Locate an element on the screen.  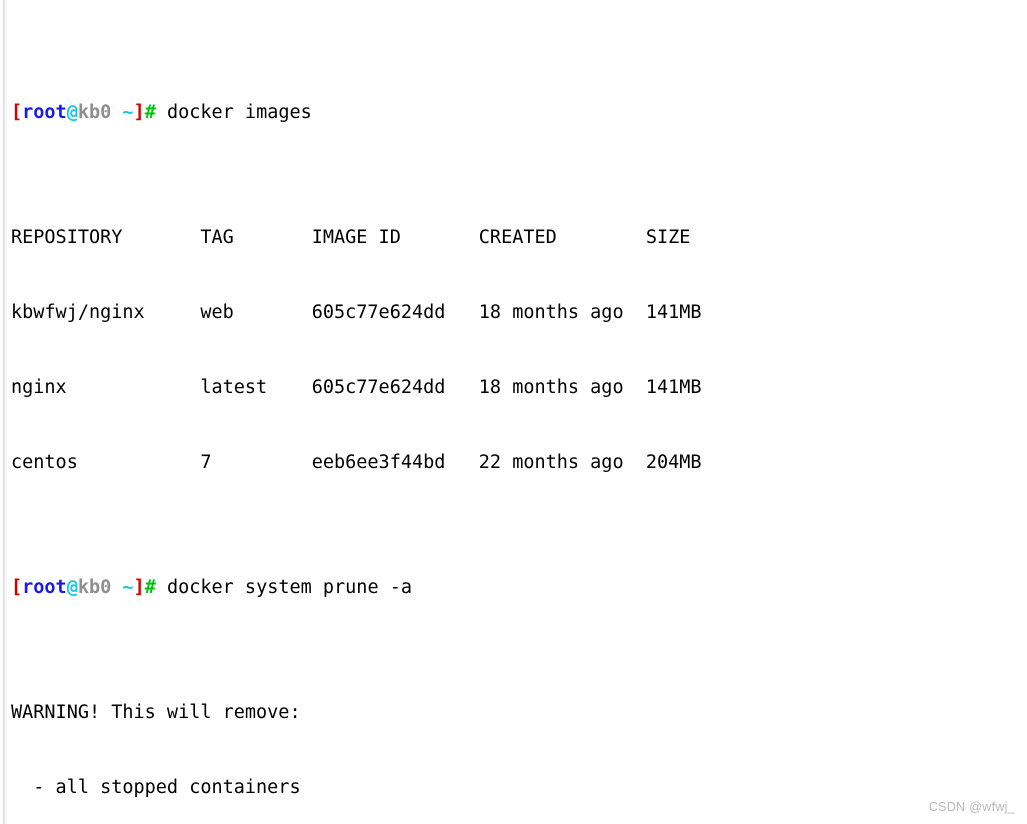
command-docker-system-prune: docker system prune -a is located at coordinates (284, 587).